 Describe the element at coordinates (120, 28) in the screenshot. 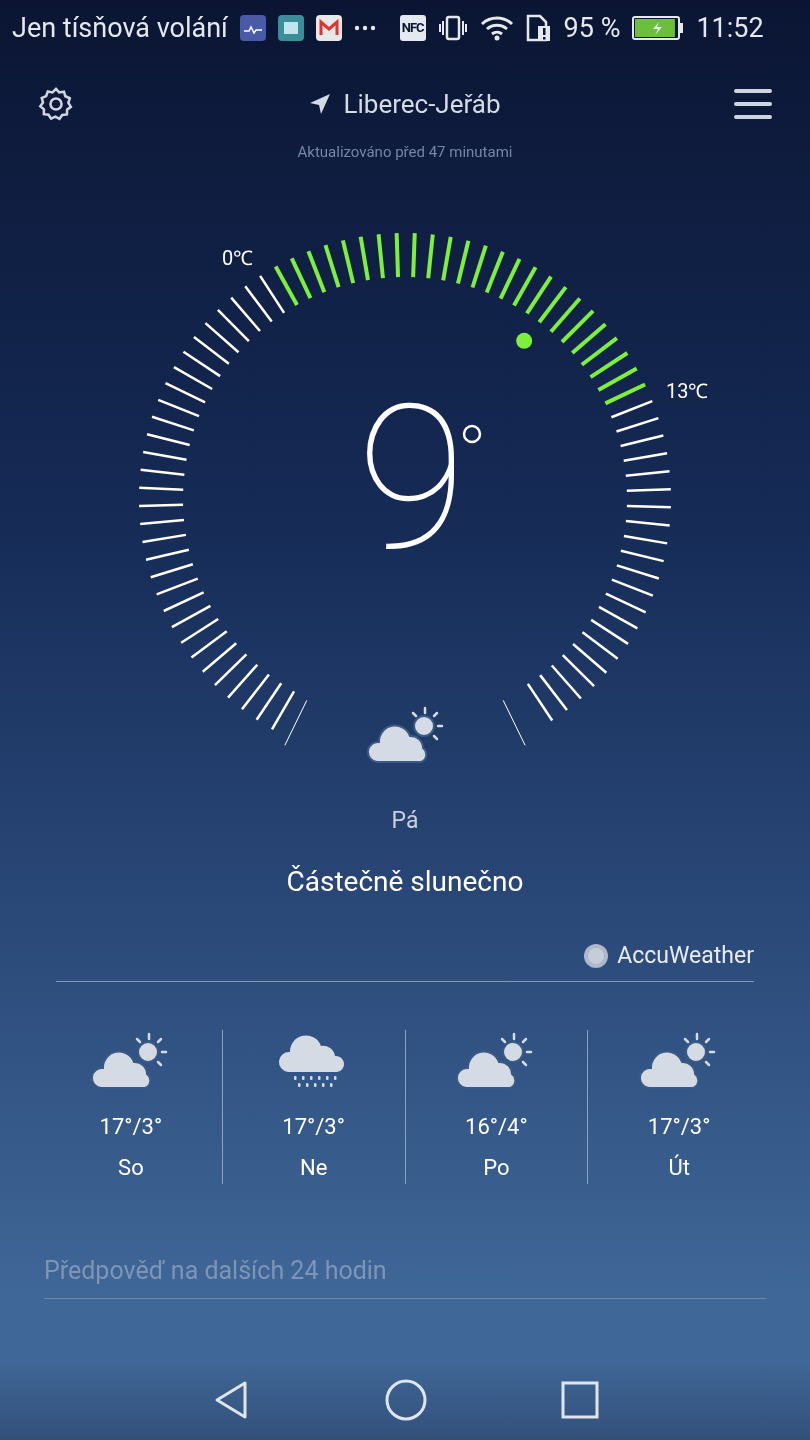

I see `status-text: Jen tísňová volání` at that location.